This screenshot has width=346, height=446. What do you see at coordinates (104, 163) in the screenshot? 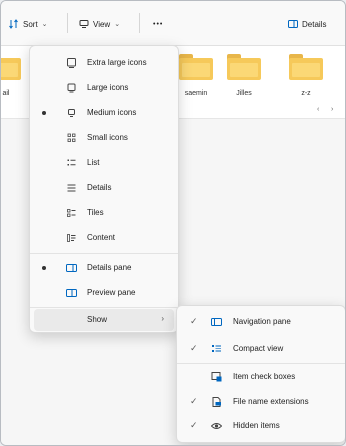
I see `menu-item-list: List` at bounding box center [104, 163].